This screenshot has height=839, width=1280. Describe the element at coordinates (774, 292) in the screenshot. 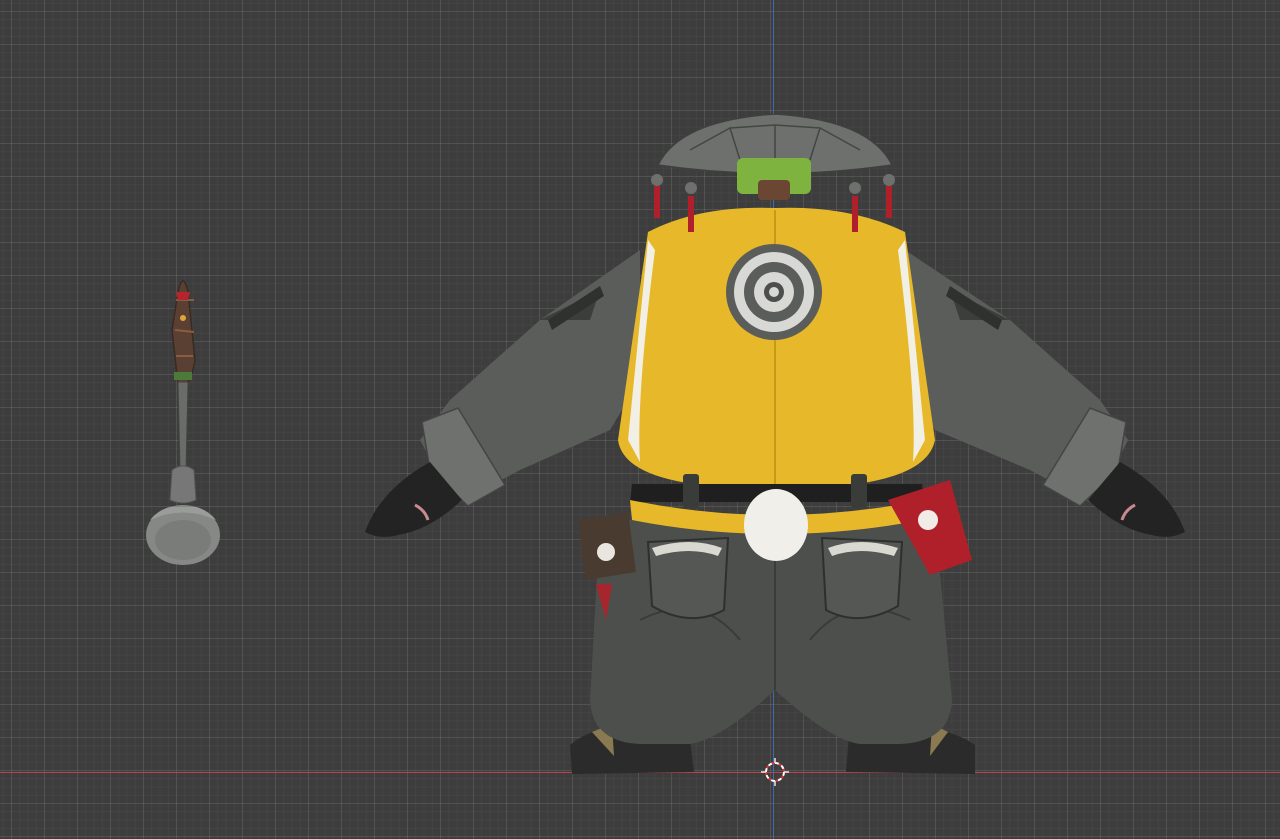

I see `vest-emblem` at that location.